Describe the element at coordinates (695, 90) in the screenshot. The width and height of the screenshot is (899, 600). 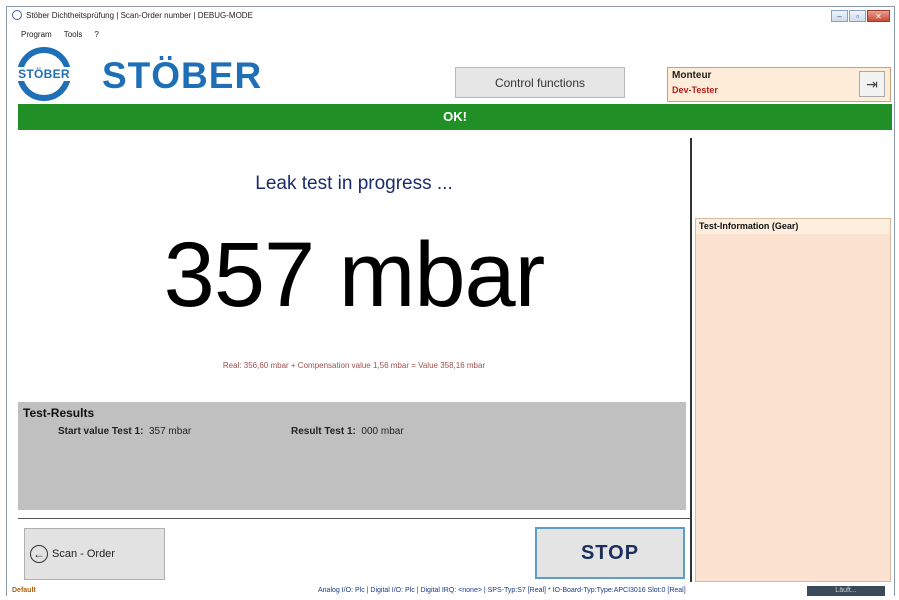
I see `user-name: Dev-Tester` at that location.